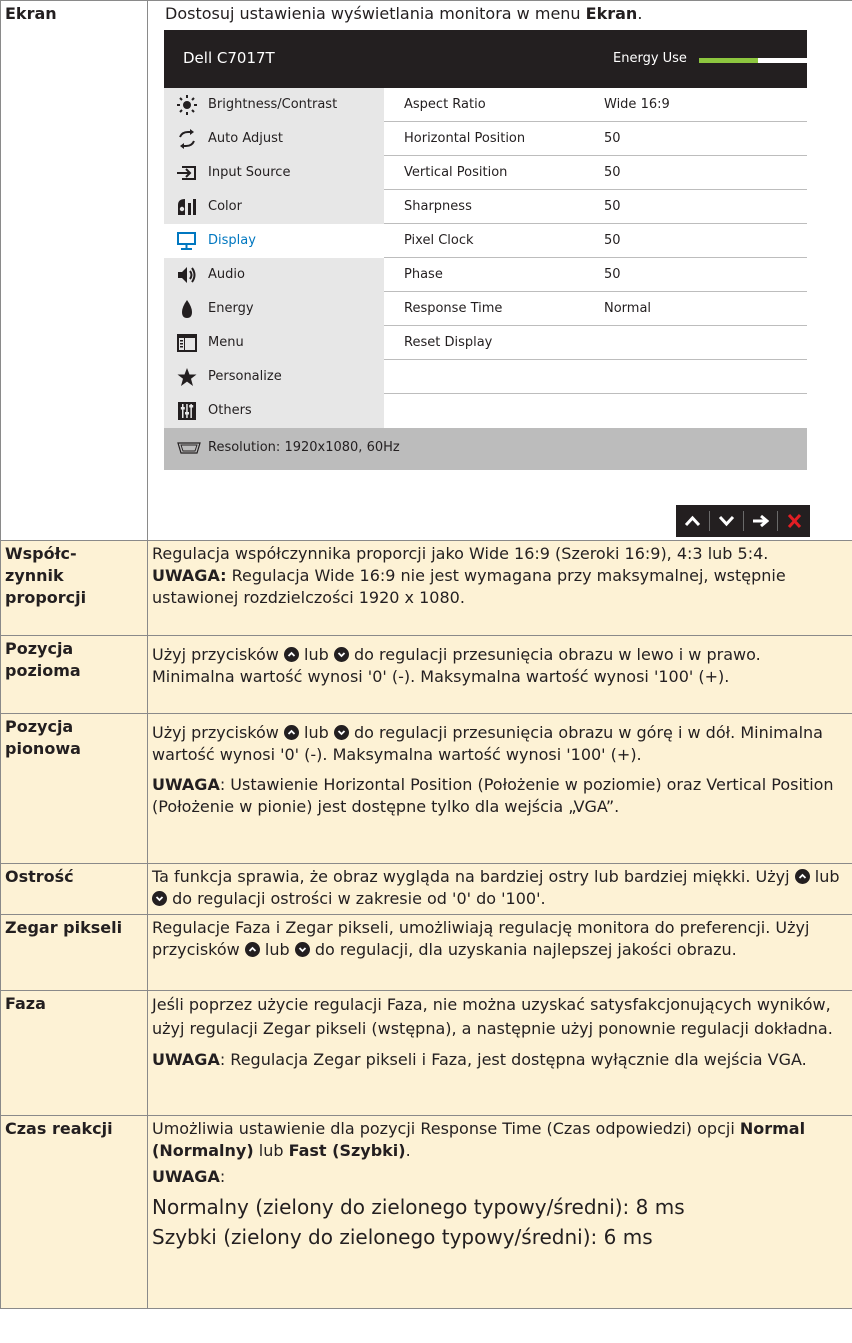  Describe the element at coordinates (271, 1150) in the screenshot. I see `response-t2: lub` at that location.